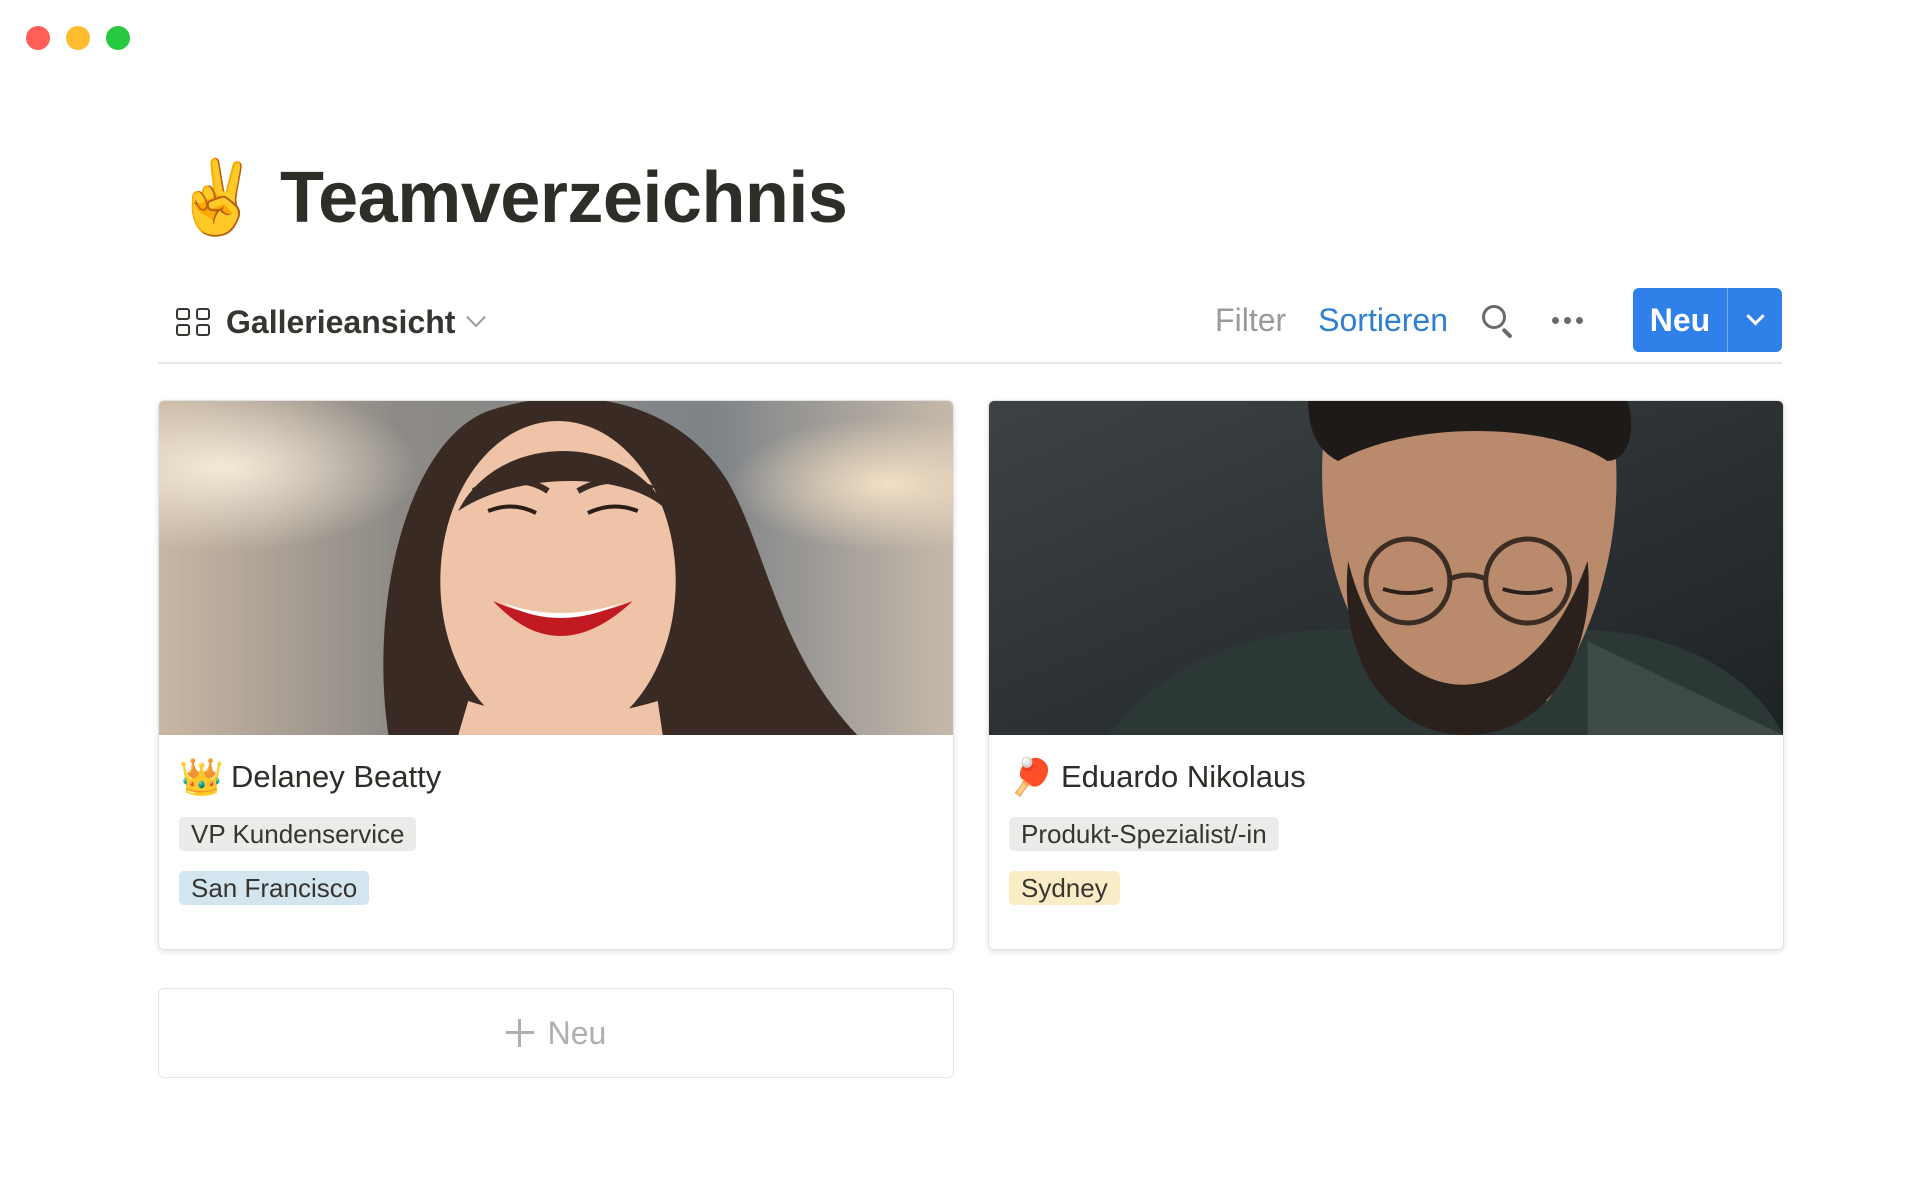 The image size is (1920, 1200). I want to click on new-button-group: Neu, so click(1707, 320).